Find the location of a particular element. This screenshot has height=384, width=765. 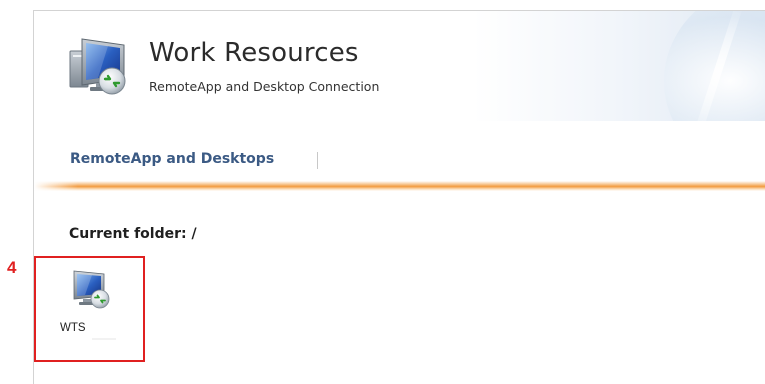

resource-tile-wts: WTS is located at coordinates (91, 308).